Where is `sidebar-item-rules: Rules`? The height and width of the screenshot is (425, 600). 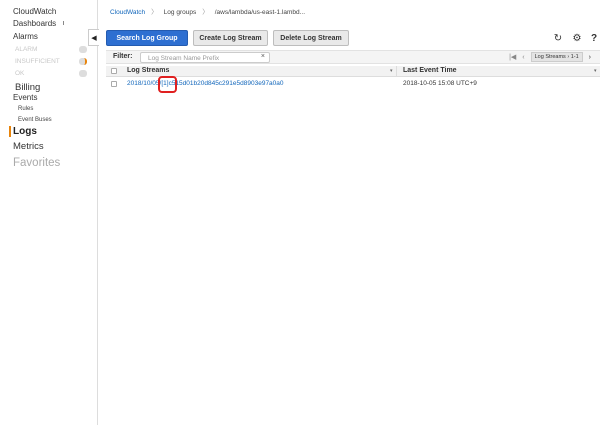
sidebar-item-rules: Rules is located at coordinates (25, 109).